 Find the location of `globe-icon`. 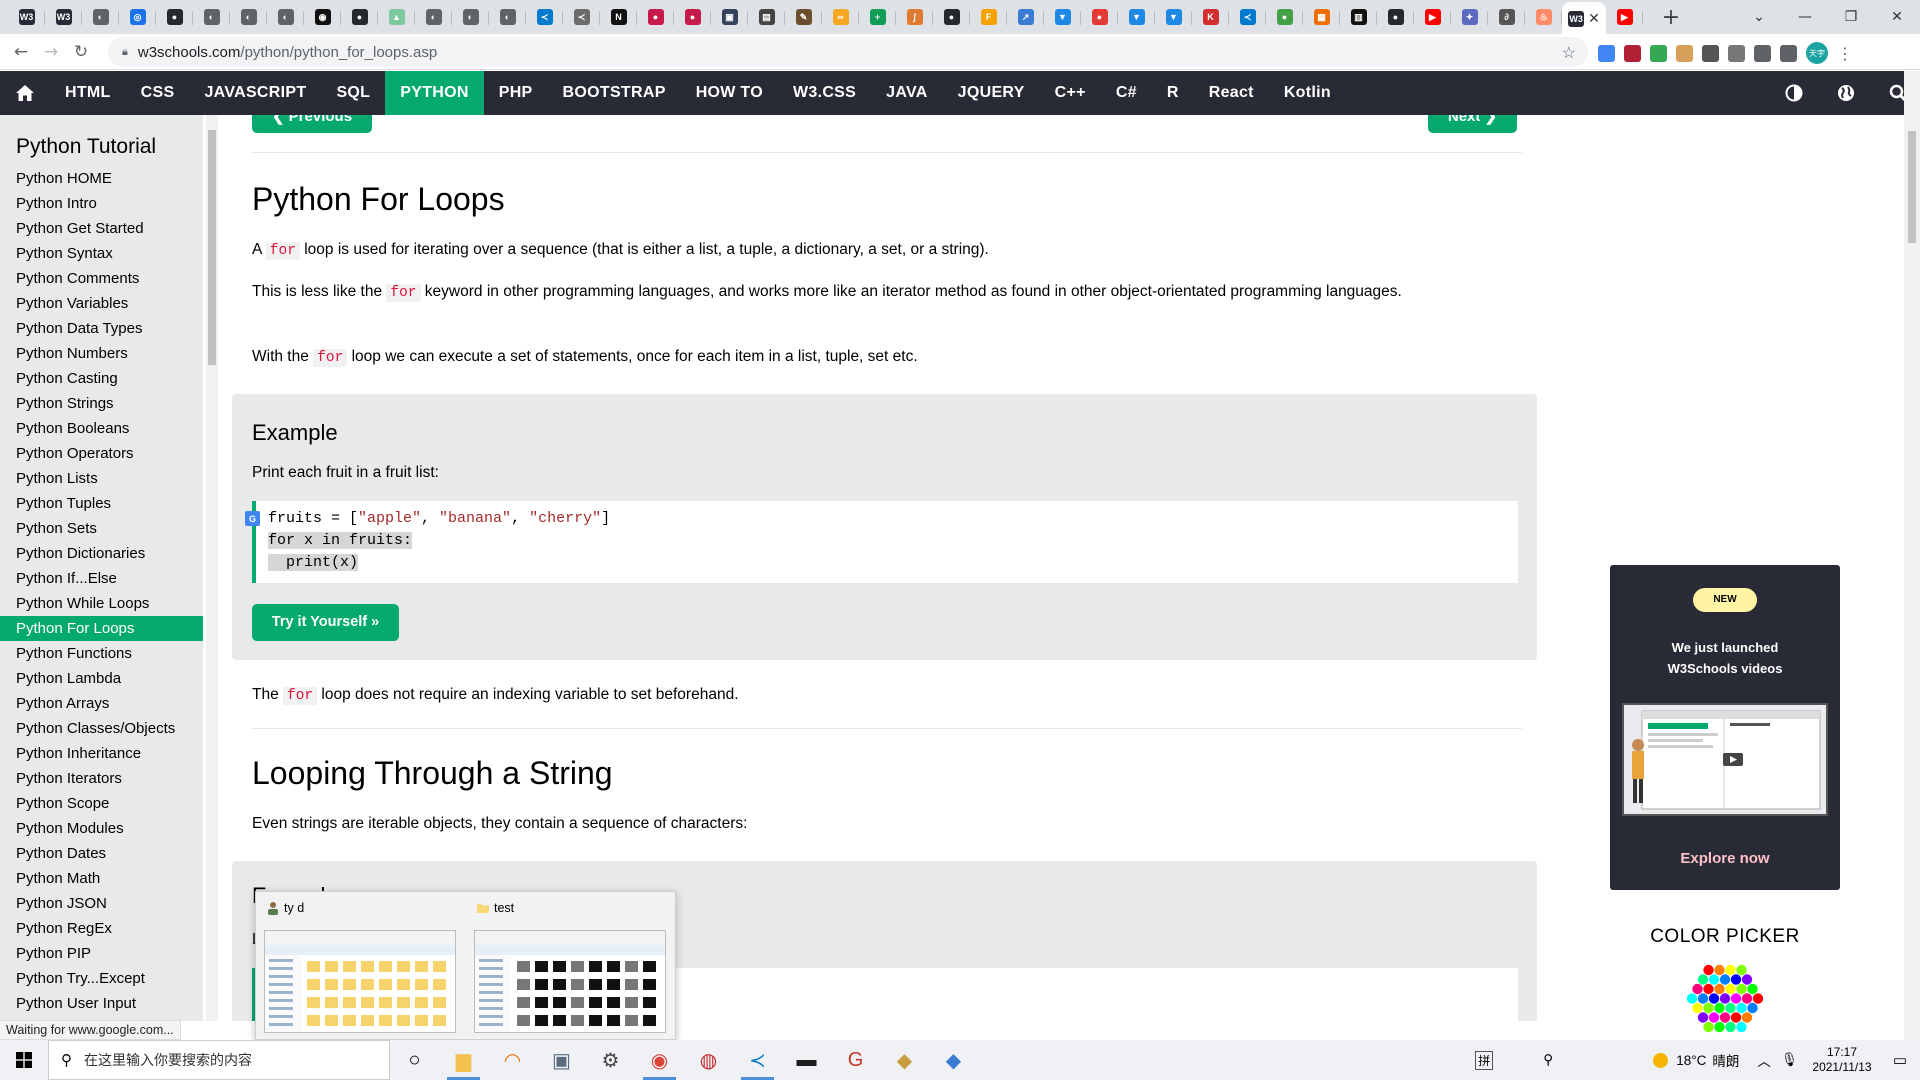

globe-icon is located at coordinates (1846, 93).